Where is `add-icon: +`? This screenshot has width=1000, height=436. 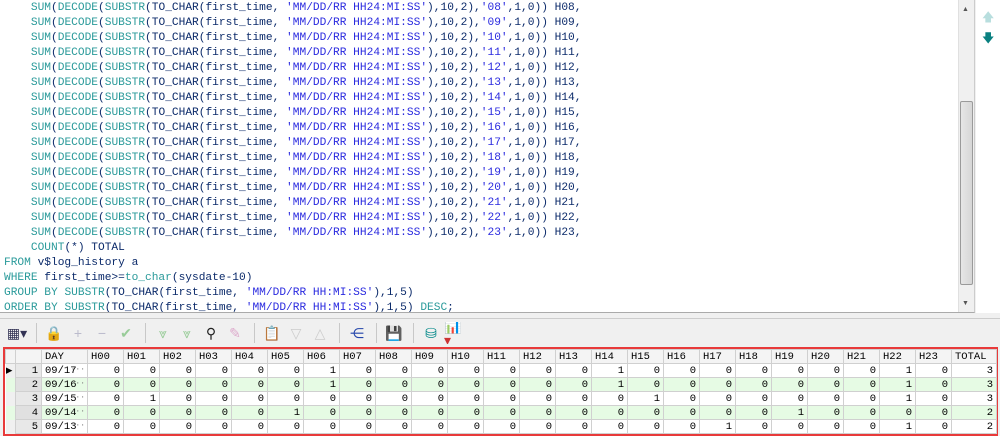
add-icon: + is located at coordinates (78, 333).